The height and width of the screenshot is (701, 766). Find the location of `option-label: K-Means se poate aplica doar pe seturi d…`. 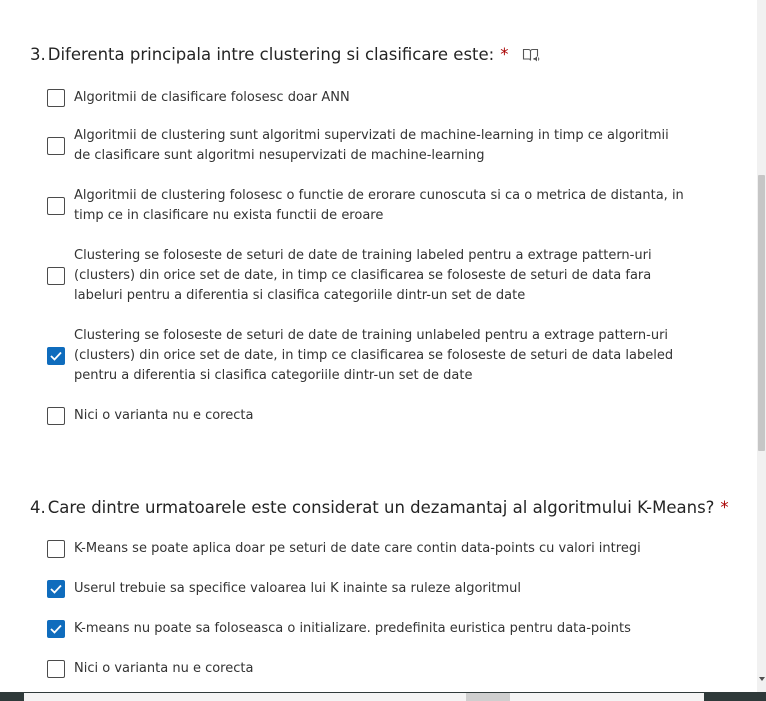

option-label: K-Means se poate aplica doar pe seturi d… is located at coordinates (357, 548).